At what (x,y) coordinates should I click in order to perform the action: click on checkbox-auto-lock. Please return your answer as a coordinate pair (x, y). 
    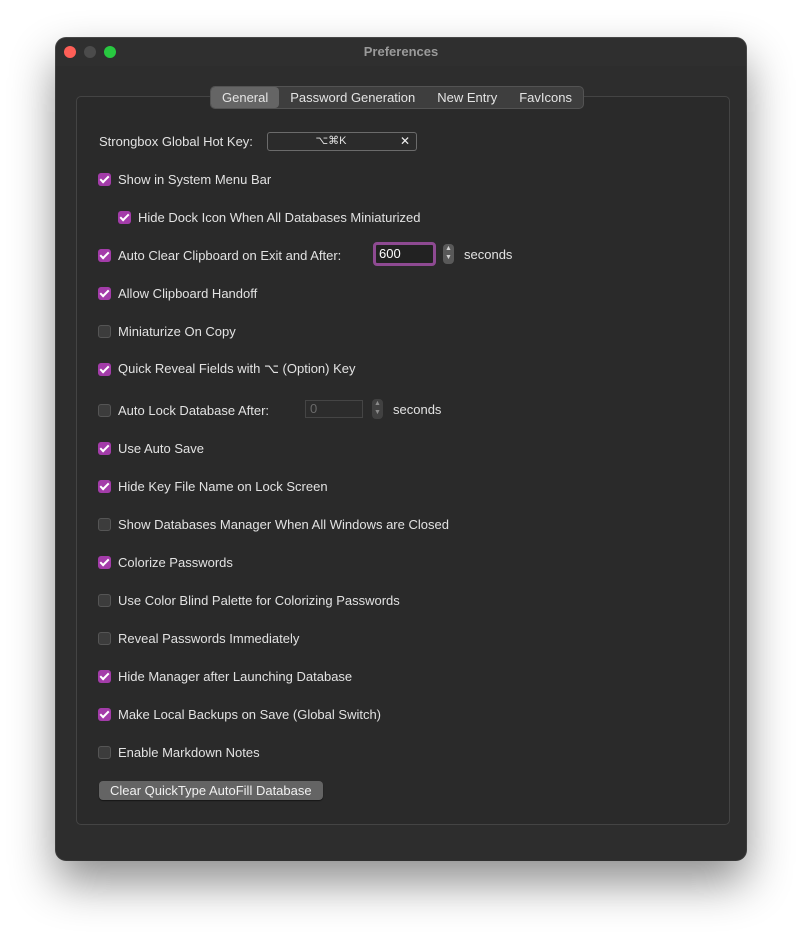
    Looking at the image, I should click on (104, 410).